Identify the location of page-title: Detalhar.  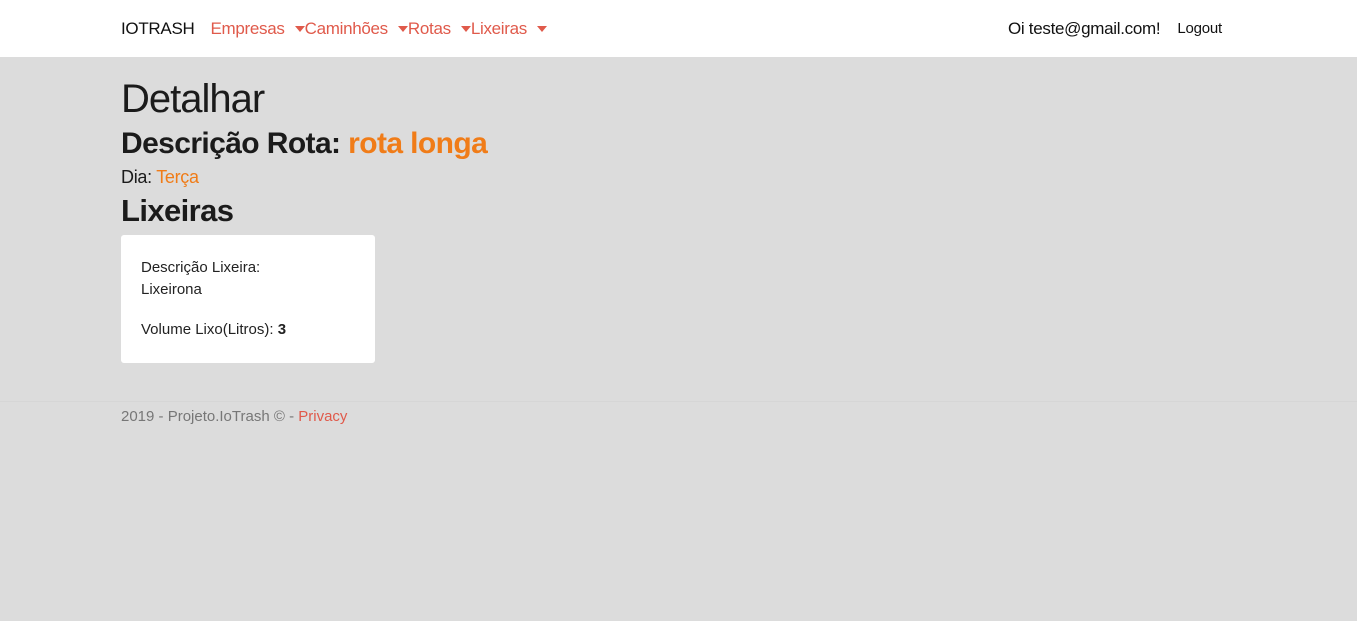
(193, 99).